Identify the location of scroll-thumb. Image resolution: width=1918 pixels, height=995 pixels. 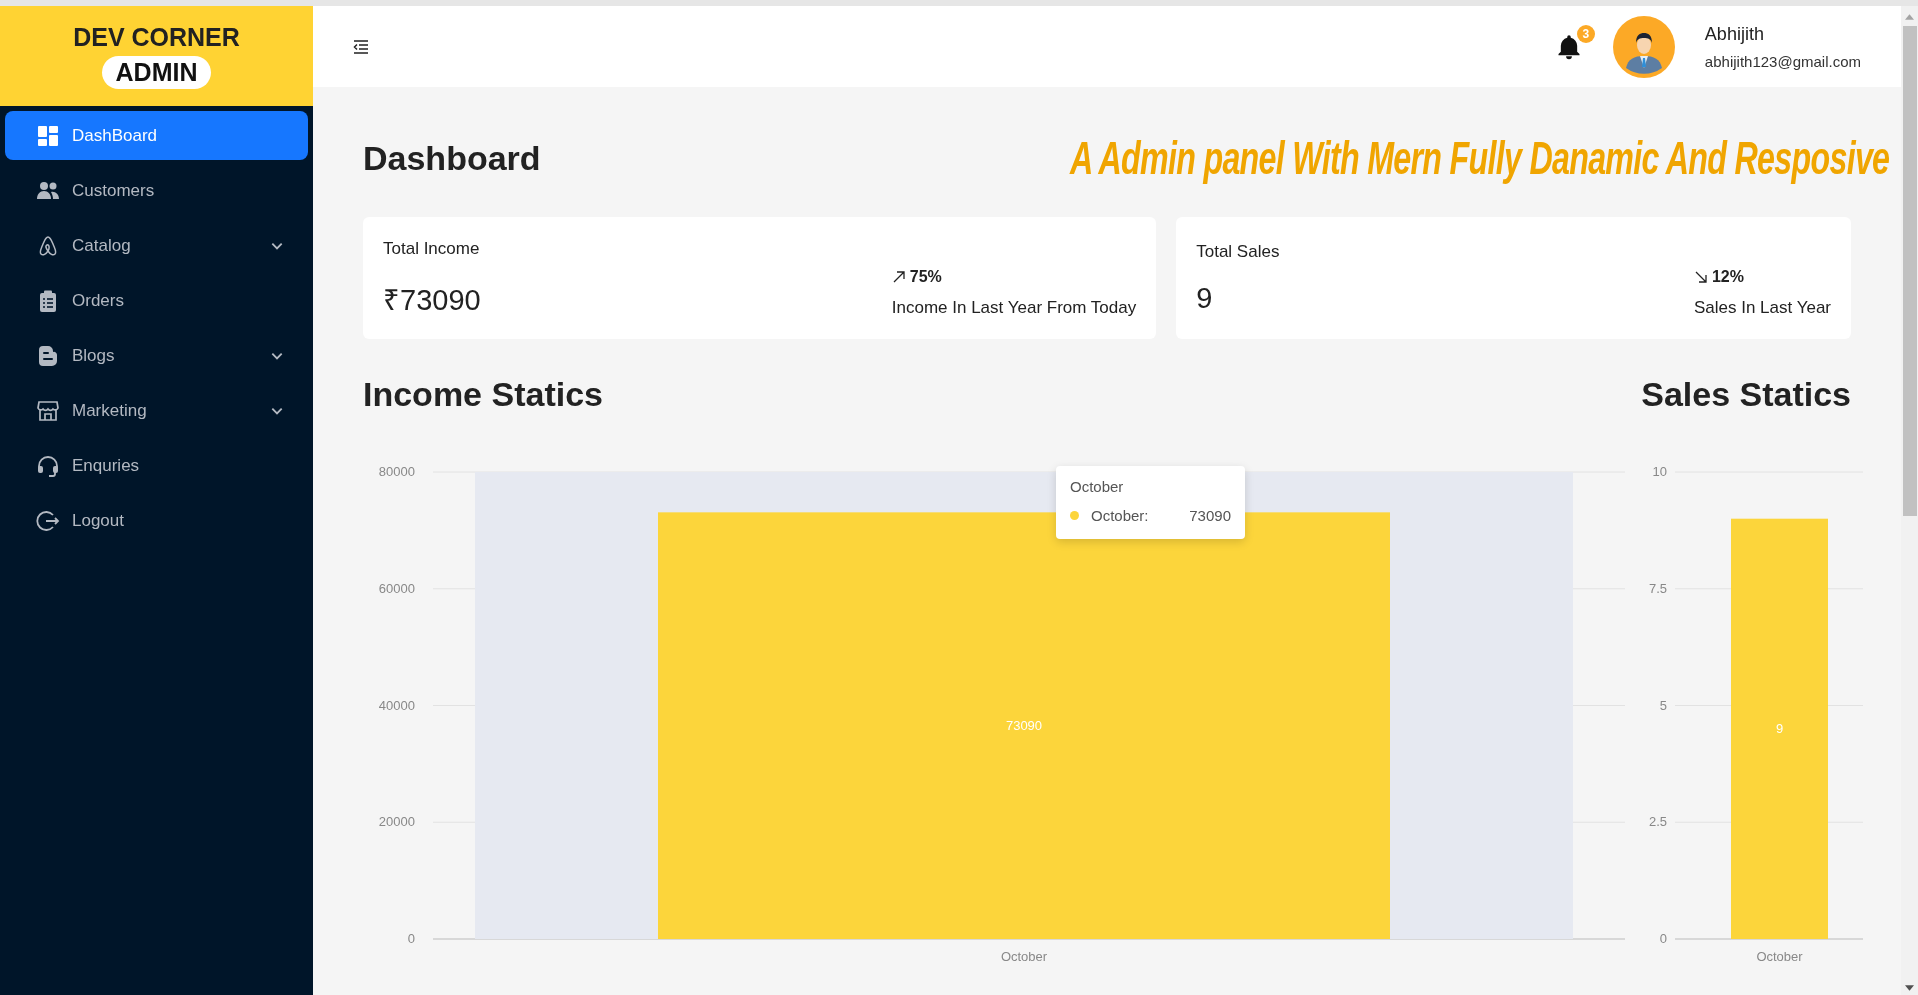
(1909, 271).